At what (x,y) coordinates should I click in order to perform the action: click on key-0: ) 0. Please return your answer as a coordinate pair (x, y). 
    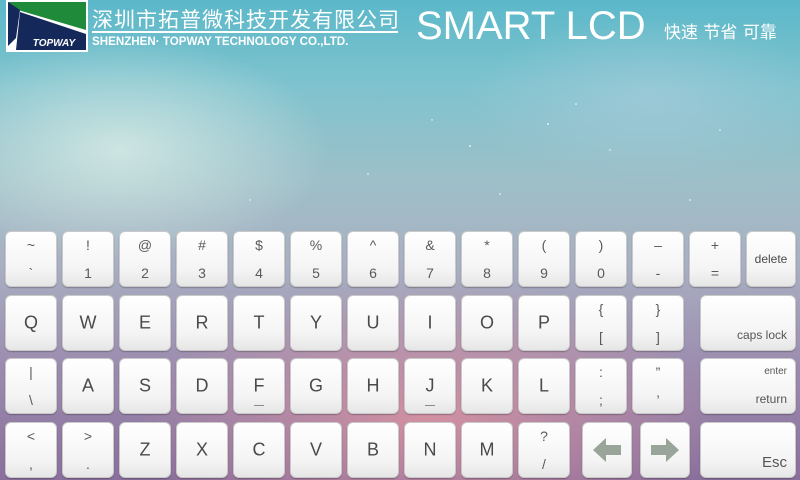
    Looking at the image, I should click on (601, 259).